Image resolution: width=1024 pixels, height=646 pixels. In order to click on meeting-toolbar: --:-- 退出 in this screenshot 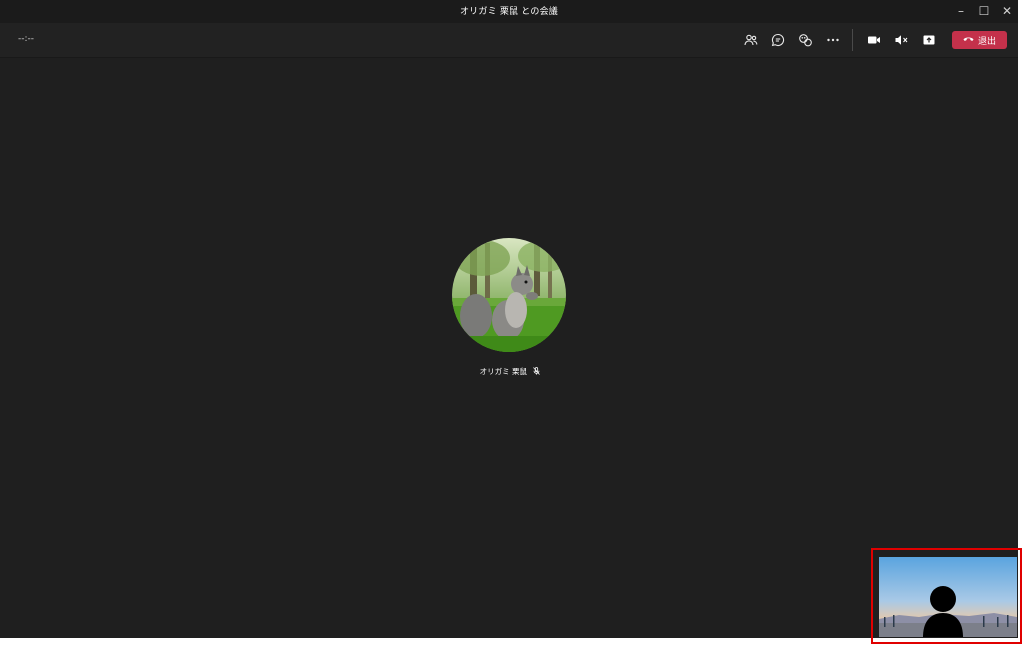, I will do `click(509, 40)`.